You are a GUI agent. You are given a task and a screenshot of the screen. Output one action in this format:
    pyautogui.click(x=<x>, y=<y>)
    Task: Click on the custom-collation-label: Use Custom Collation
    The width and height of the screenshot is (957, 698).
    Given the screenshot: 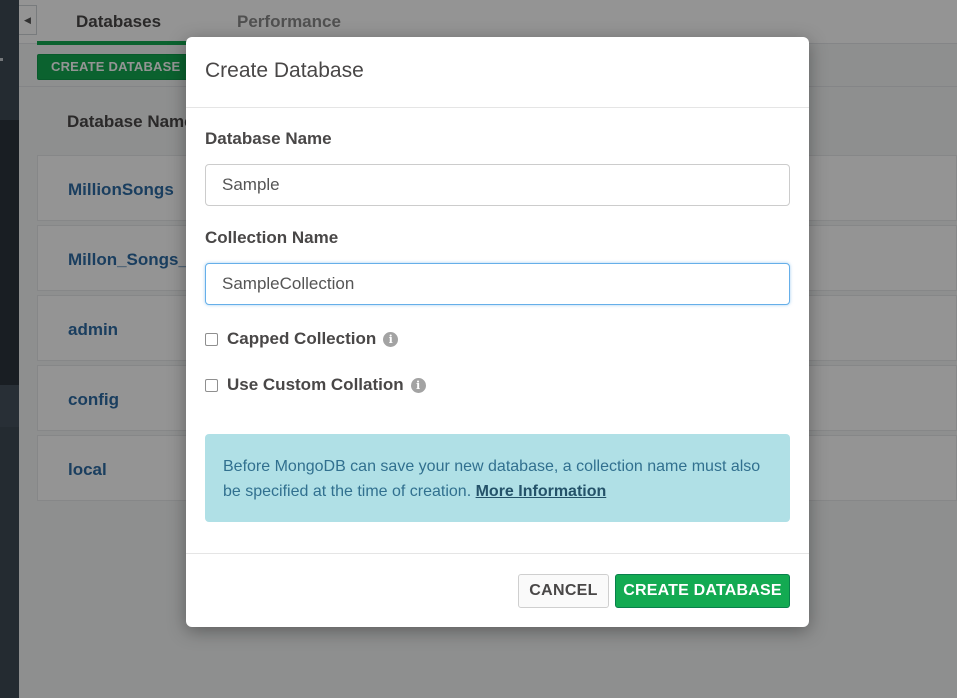 What is the action you would take?
    pyautogui.click(x=315, y=385)
    